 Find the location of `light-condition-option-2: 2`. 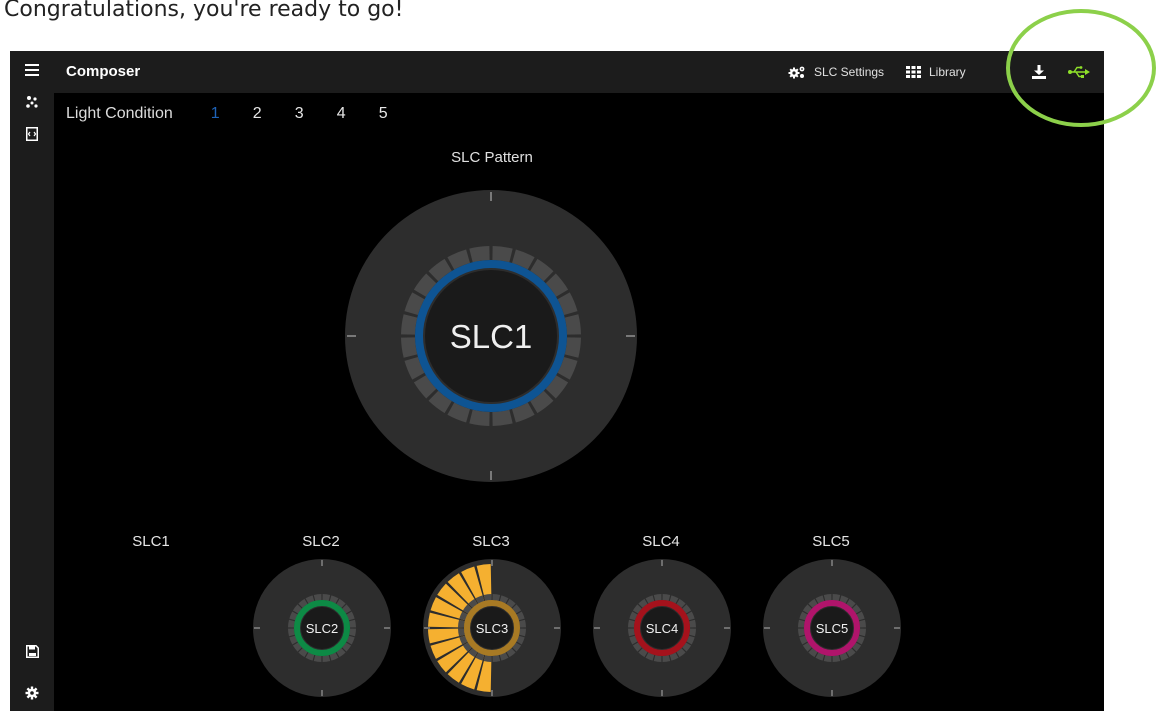

light-condition-option-2: 2 is located at coordinates (274, 114).